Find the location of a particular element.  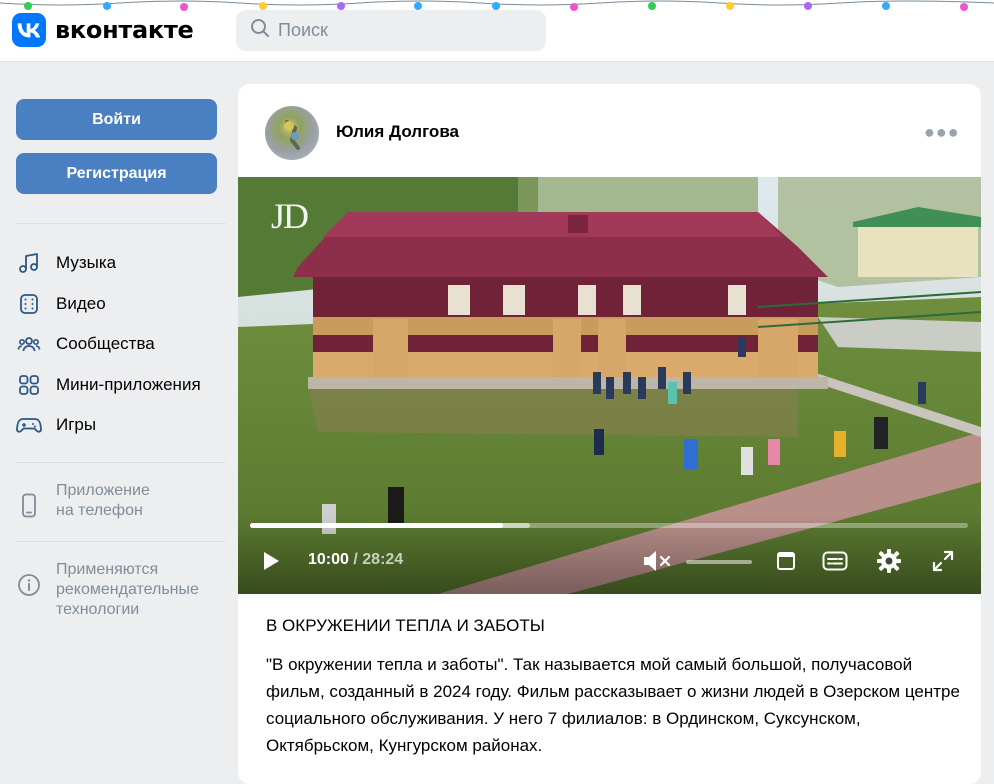

vk-logo-icon is located at coordinates (29, 30).